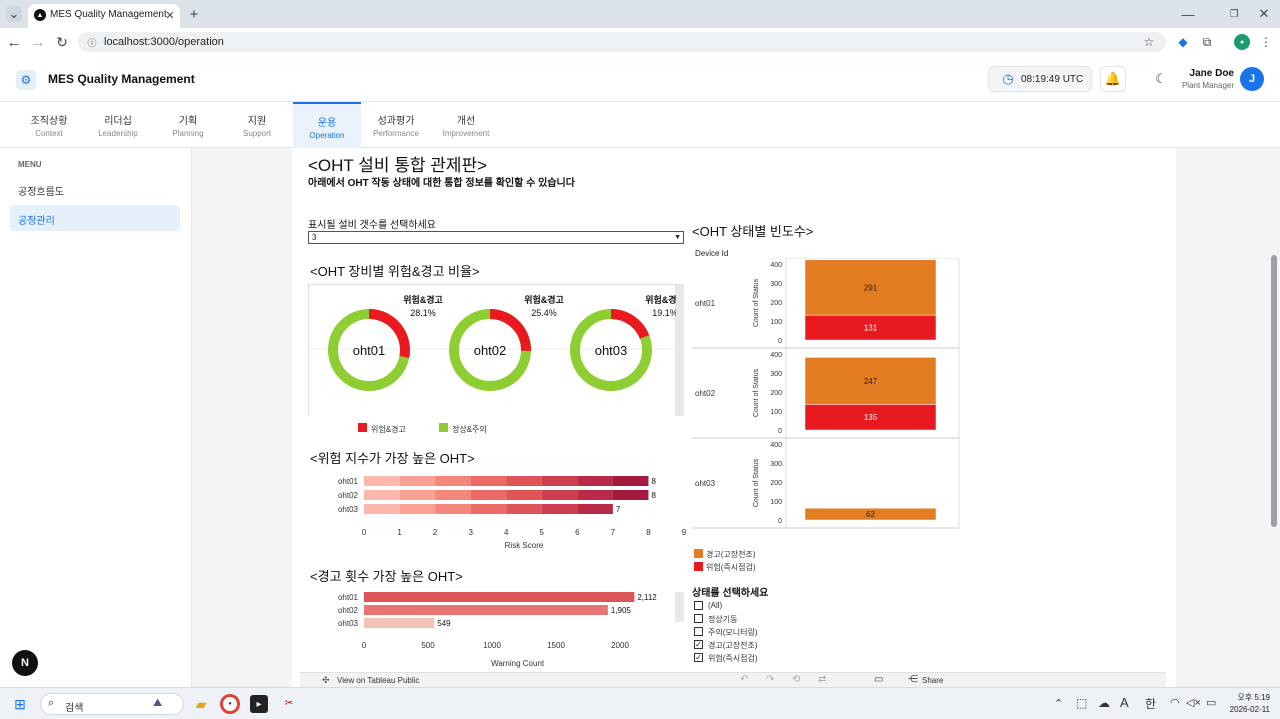 This screenshot has height=719, width=1280. I want to click on file-explorer-icon: ▰, so click(201, 704).